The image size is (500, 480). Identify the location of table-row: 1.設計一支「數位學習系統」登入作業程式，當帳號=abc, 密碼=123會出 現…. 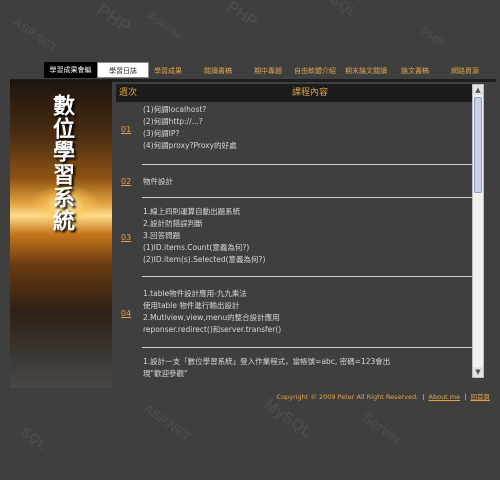
(295, 366).